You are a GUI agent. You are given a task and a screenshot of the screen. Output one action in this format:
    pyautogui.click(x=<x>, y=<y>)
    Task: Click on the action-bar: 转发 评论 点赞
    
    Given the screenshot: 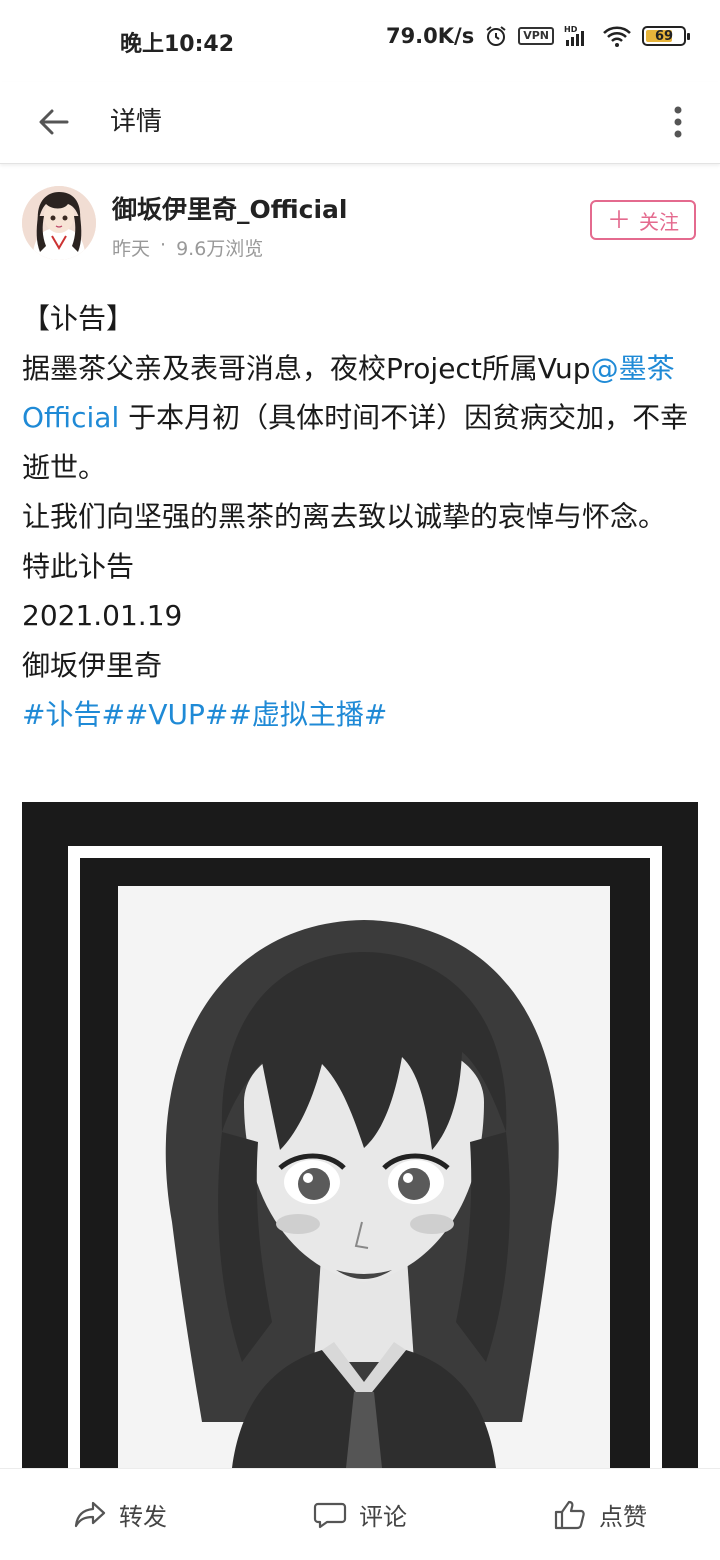 What is the action you would take?
    pyautogui.click(x=360, y=1514)
    